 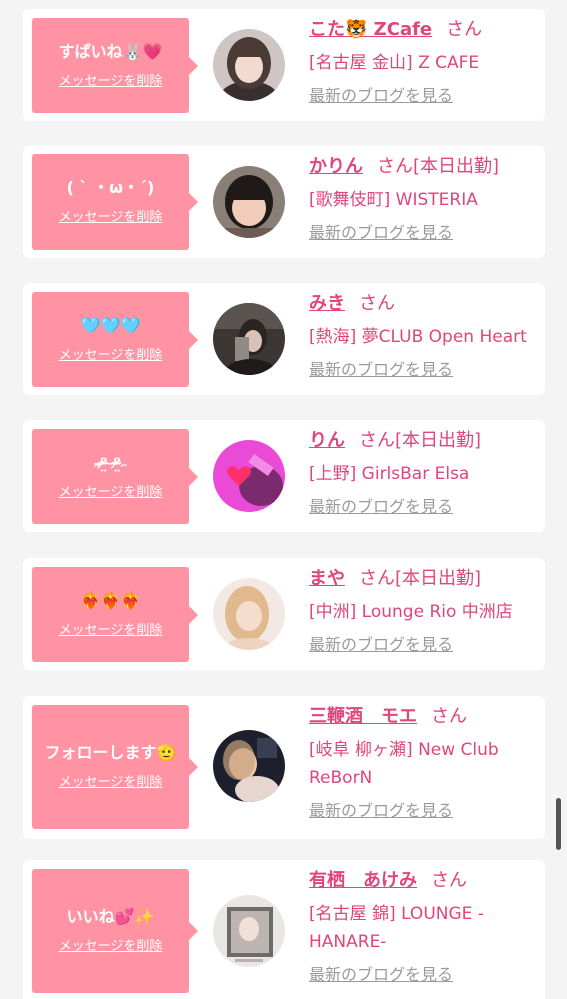 I want to click on message-text: ( ˋ ・ω・ˊ), so click(x=110, y=187).